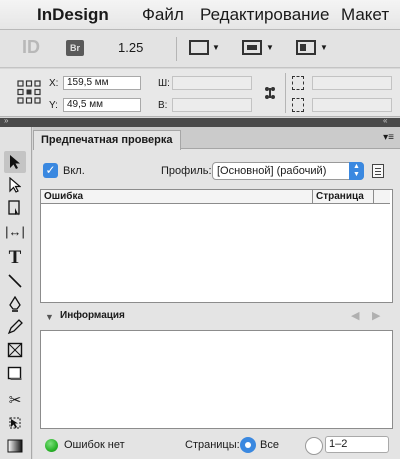 This screenshot has width=400, height=459. Describe the element at coordinates (15, 231) in the screenshot. I see `gap-tool-icon: |↔|` at that location.